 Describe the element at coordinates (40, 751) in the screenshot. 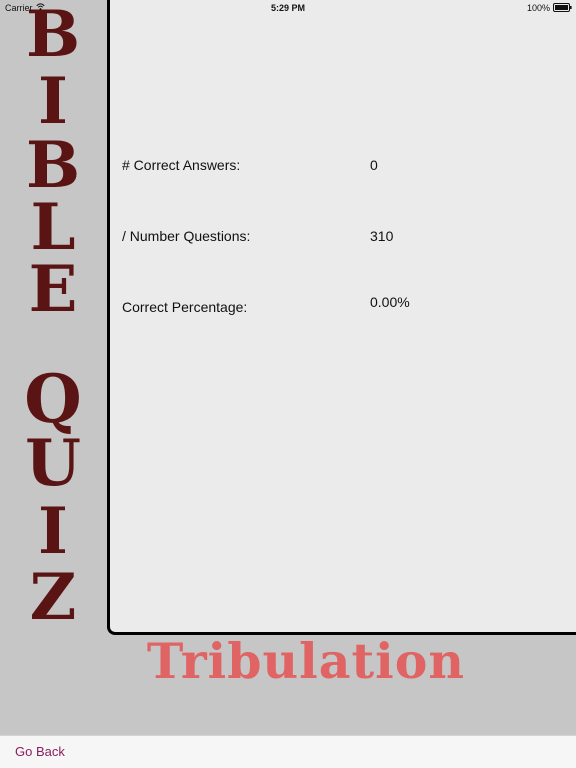

I see `go-back-button: Go Back` at that location.